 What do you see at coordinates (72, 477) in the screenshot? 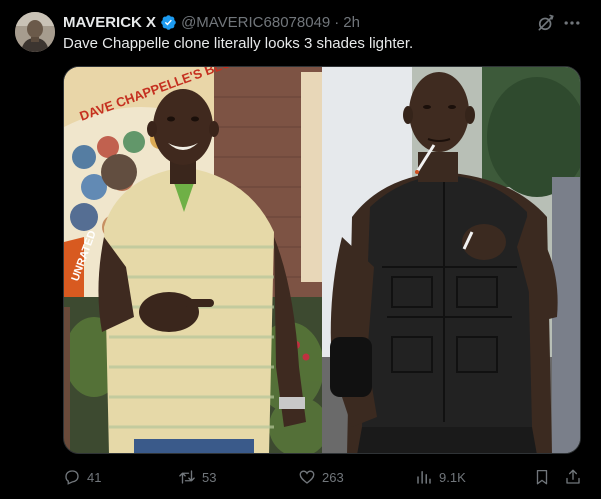
I see `reply-icon` at bounding box center [72, 477].